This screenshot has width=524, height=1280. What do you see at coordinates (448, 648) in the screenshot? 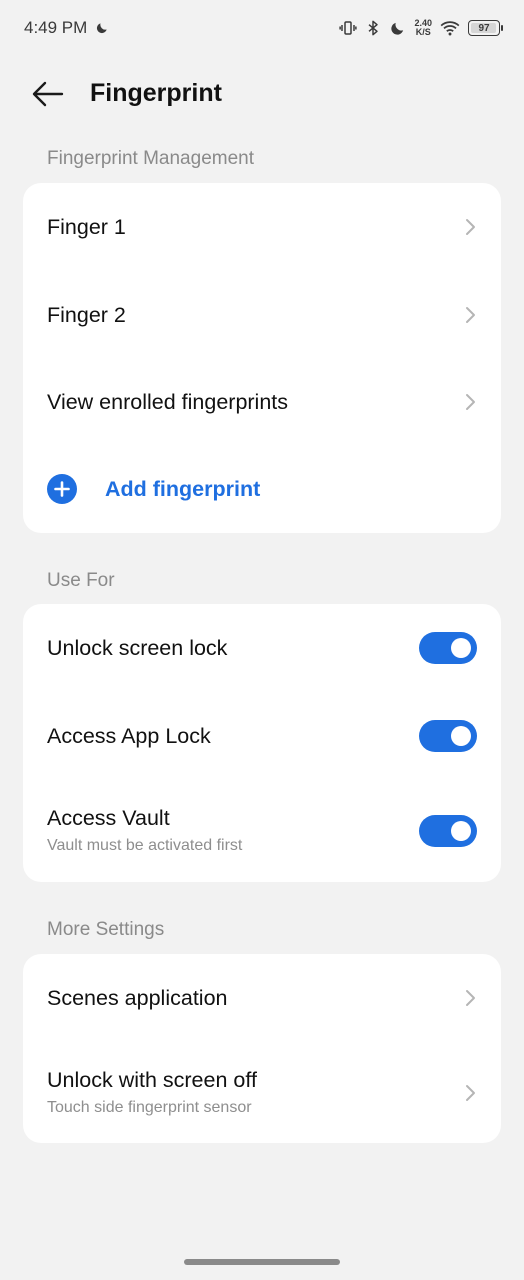
I see `unlock-screen-lock-toggle` at bounding box center [448, 648].